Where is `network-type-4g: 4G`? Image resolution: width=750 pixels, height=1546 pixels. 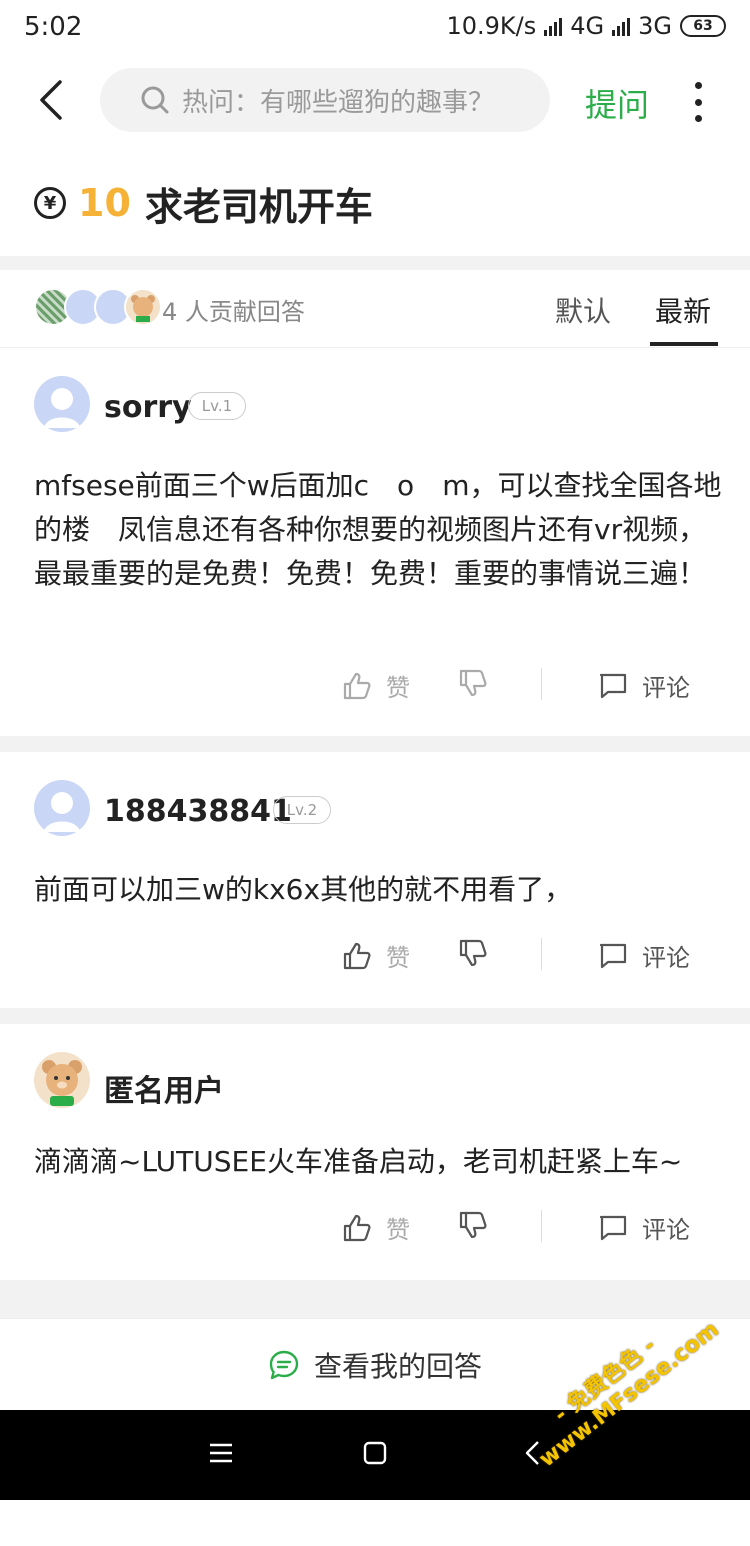 network-type-4g: 4G is located at coordinates (587, 26).